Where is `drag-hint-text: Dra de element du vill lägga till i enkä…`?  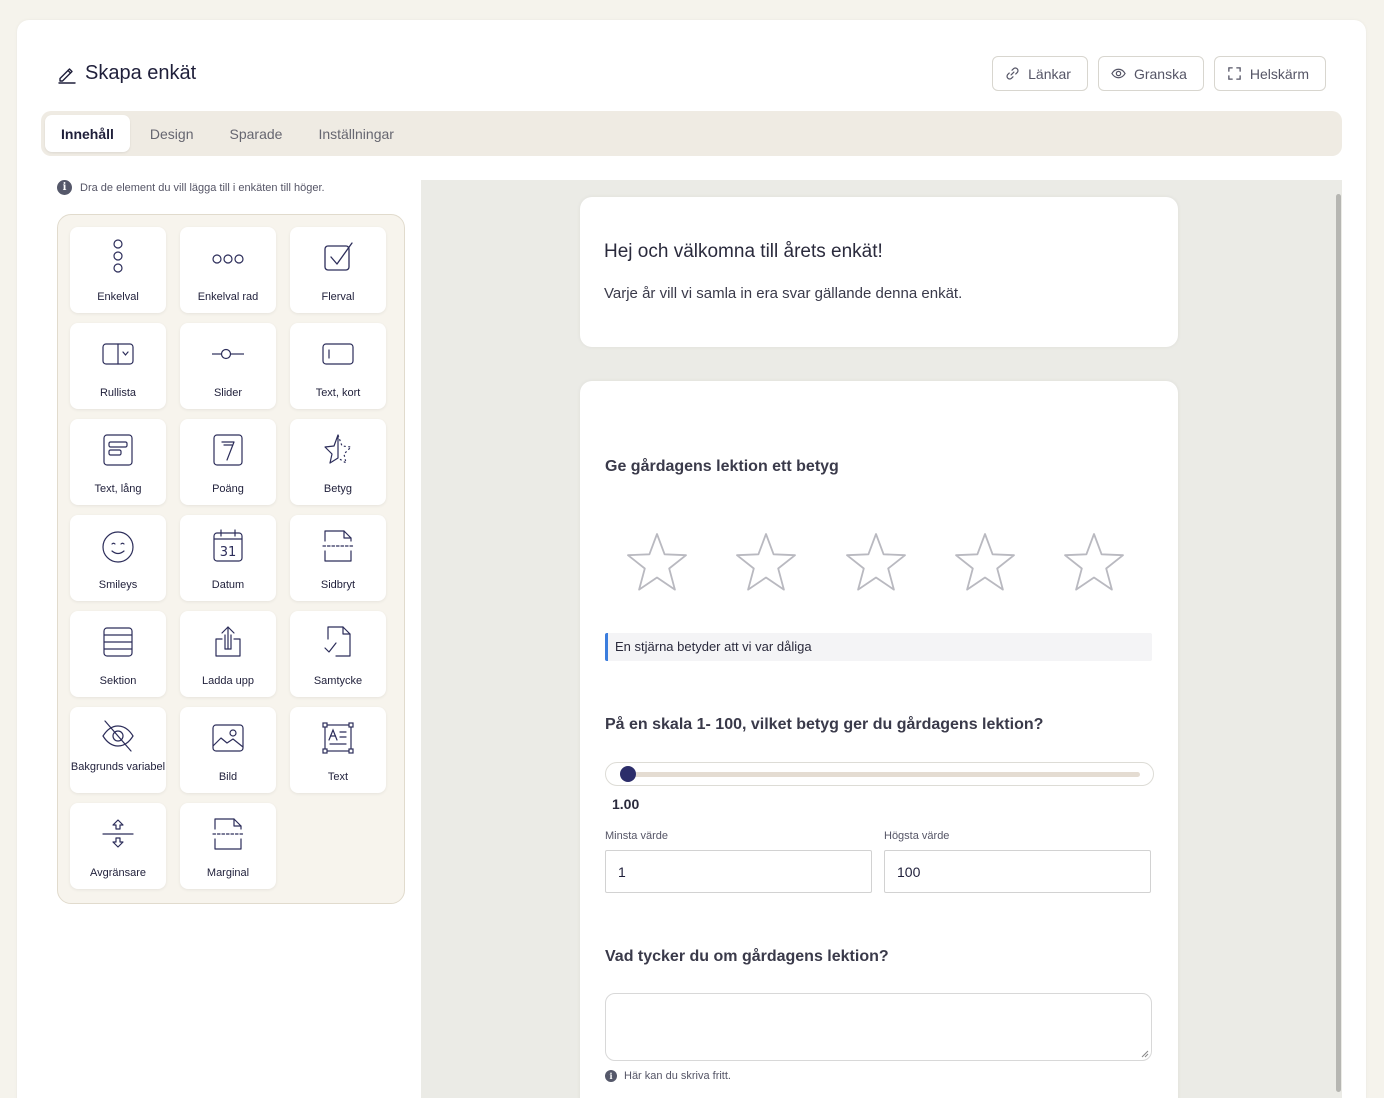 drag-hint-text: Dra de element du vill lägga till i enkä… is located at coordinates (202, 187).